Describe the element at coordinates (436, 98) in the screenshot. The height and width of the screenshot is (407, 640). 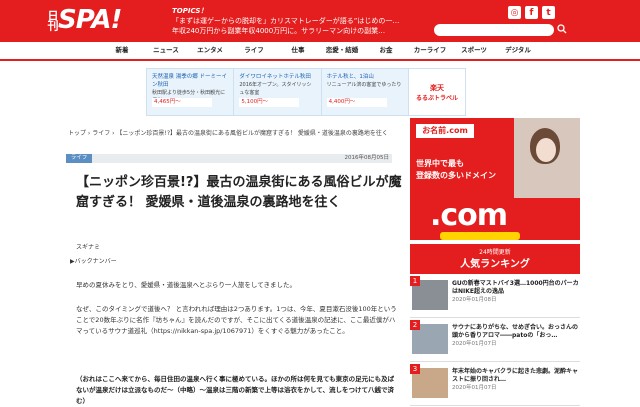
I see `ad-brand-sub: るるぶトラベル` at that location.